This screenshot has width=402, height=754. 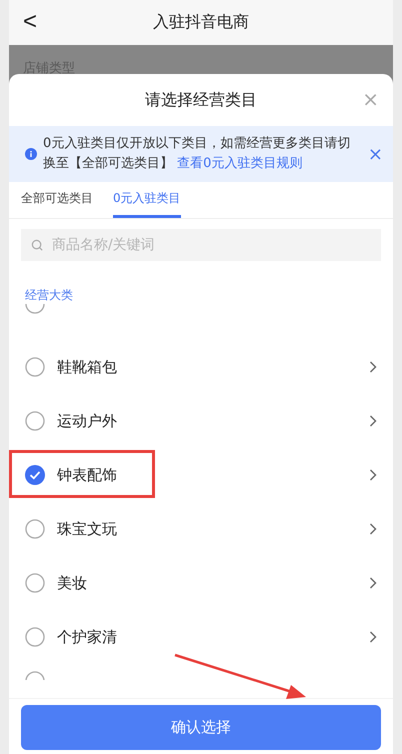 What do you see at coordinates (201, 22) in the screenshot?
I see `page-title: 入驻抖音电商` at bounding box center [201, 22].